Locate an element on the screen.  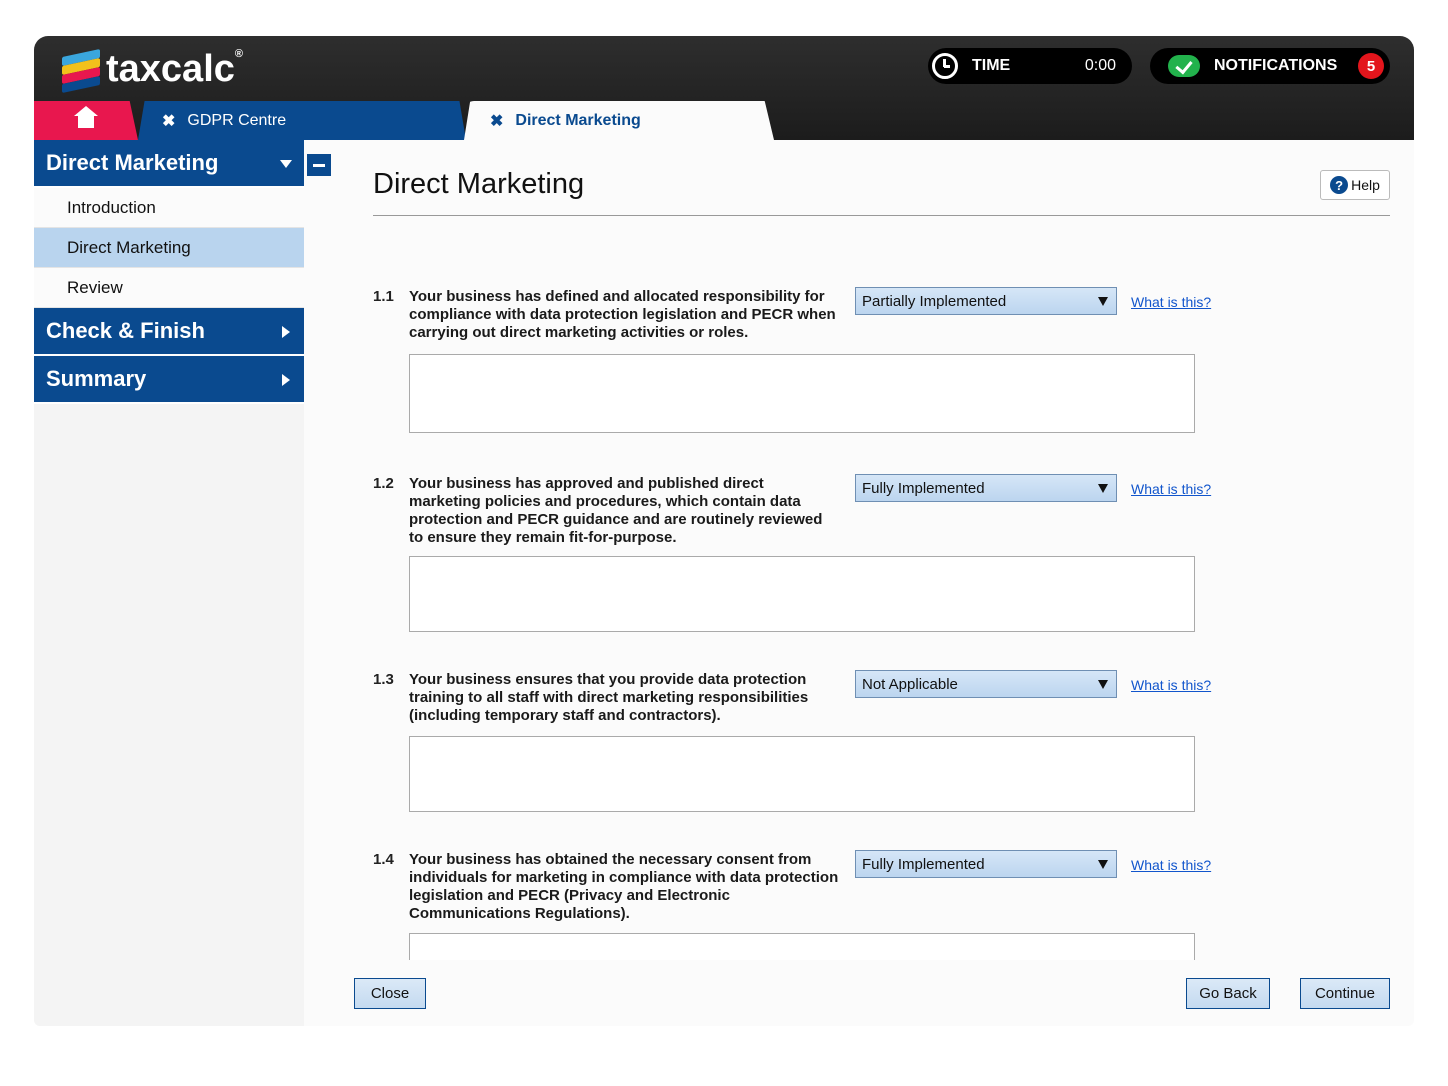
tab-gdpr-centre: ✖ GDPR Centre is located at coordinates (302, 120).